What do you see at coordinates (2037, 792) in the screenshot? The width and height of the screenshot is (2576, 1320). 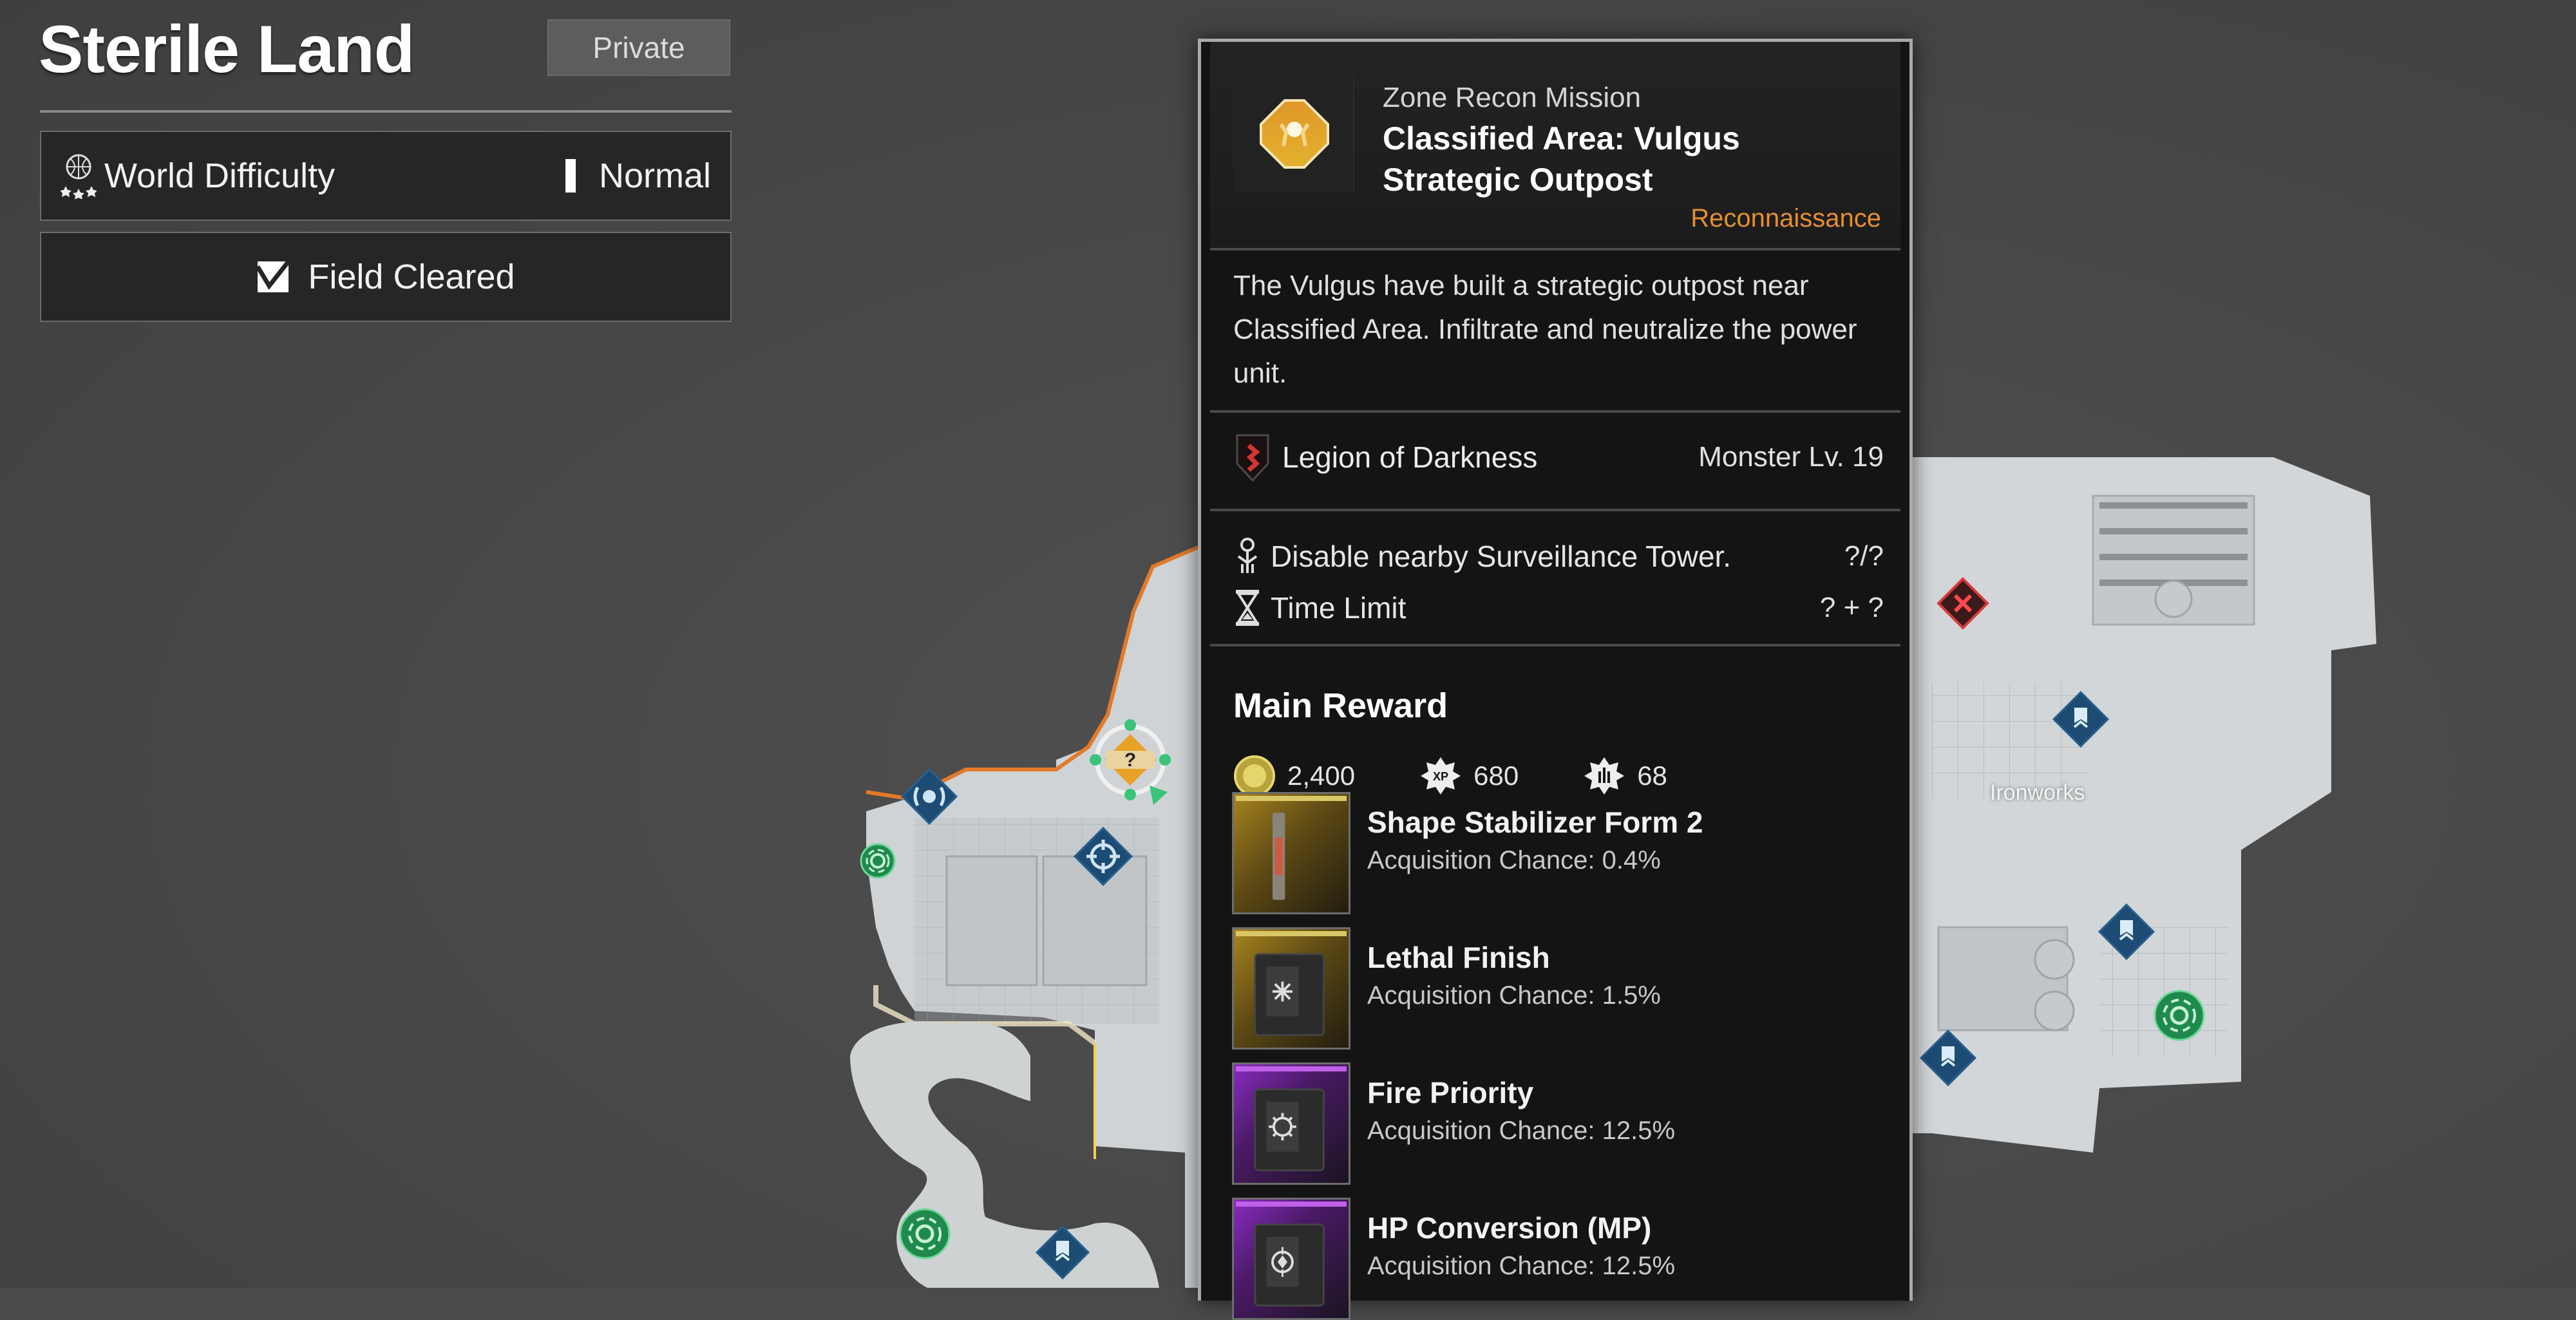 I see `map-label-ironworks: Ironworks` at bounding box center [2037, 792].